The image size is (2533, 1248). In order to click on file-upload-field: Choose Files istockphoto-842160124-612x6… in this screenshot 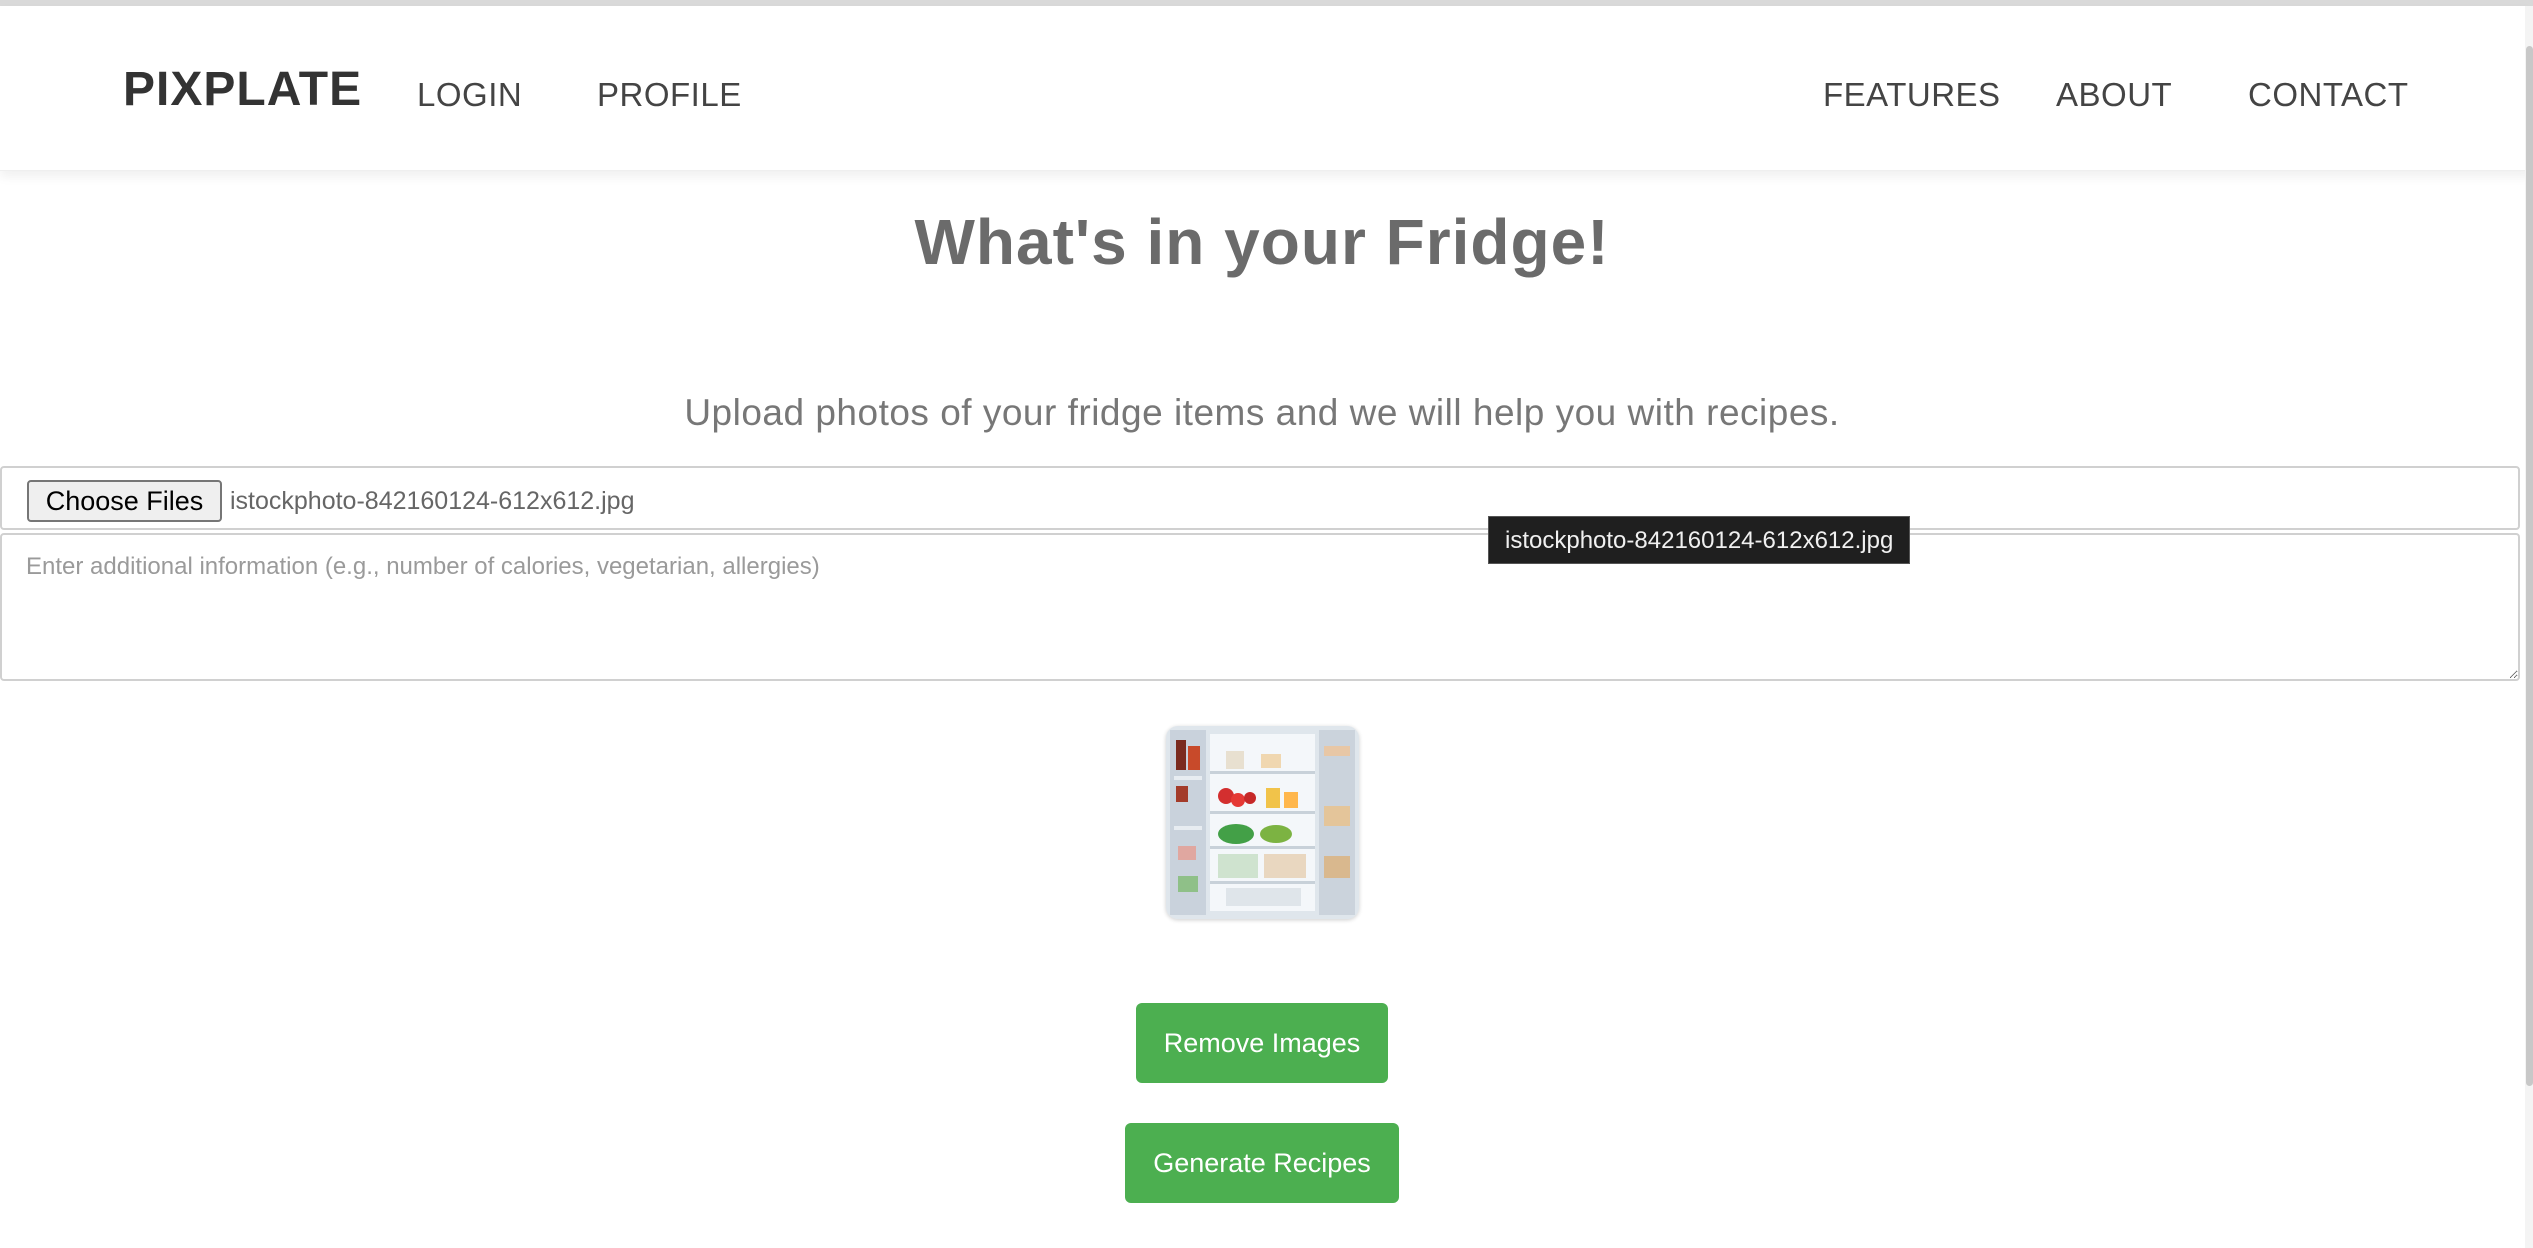, I will do `click(1260, 498)`.